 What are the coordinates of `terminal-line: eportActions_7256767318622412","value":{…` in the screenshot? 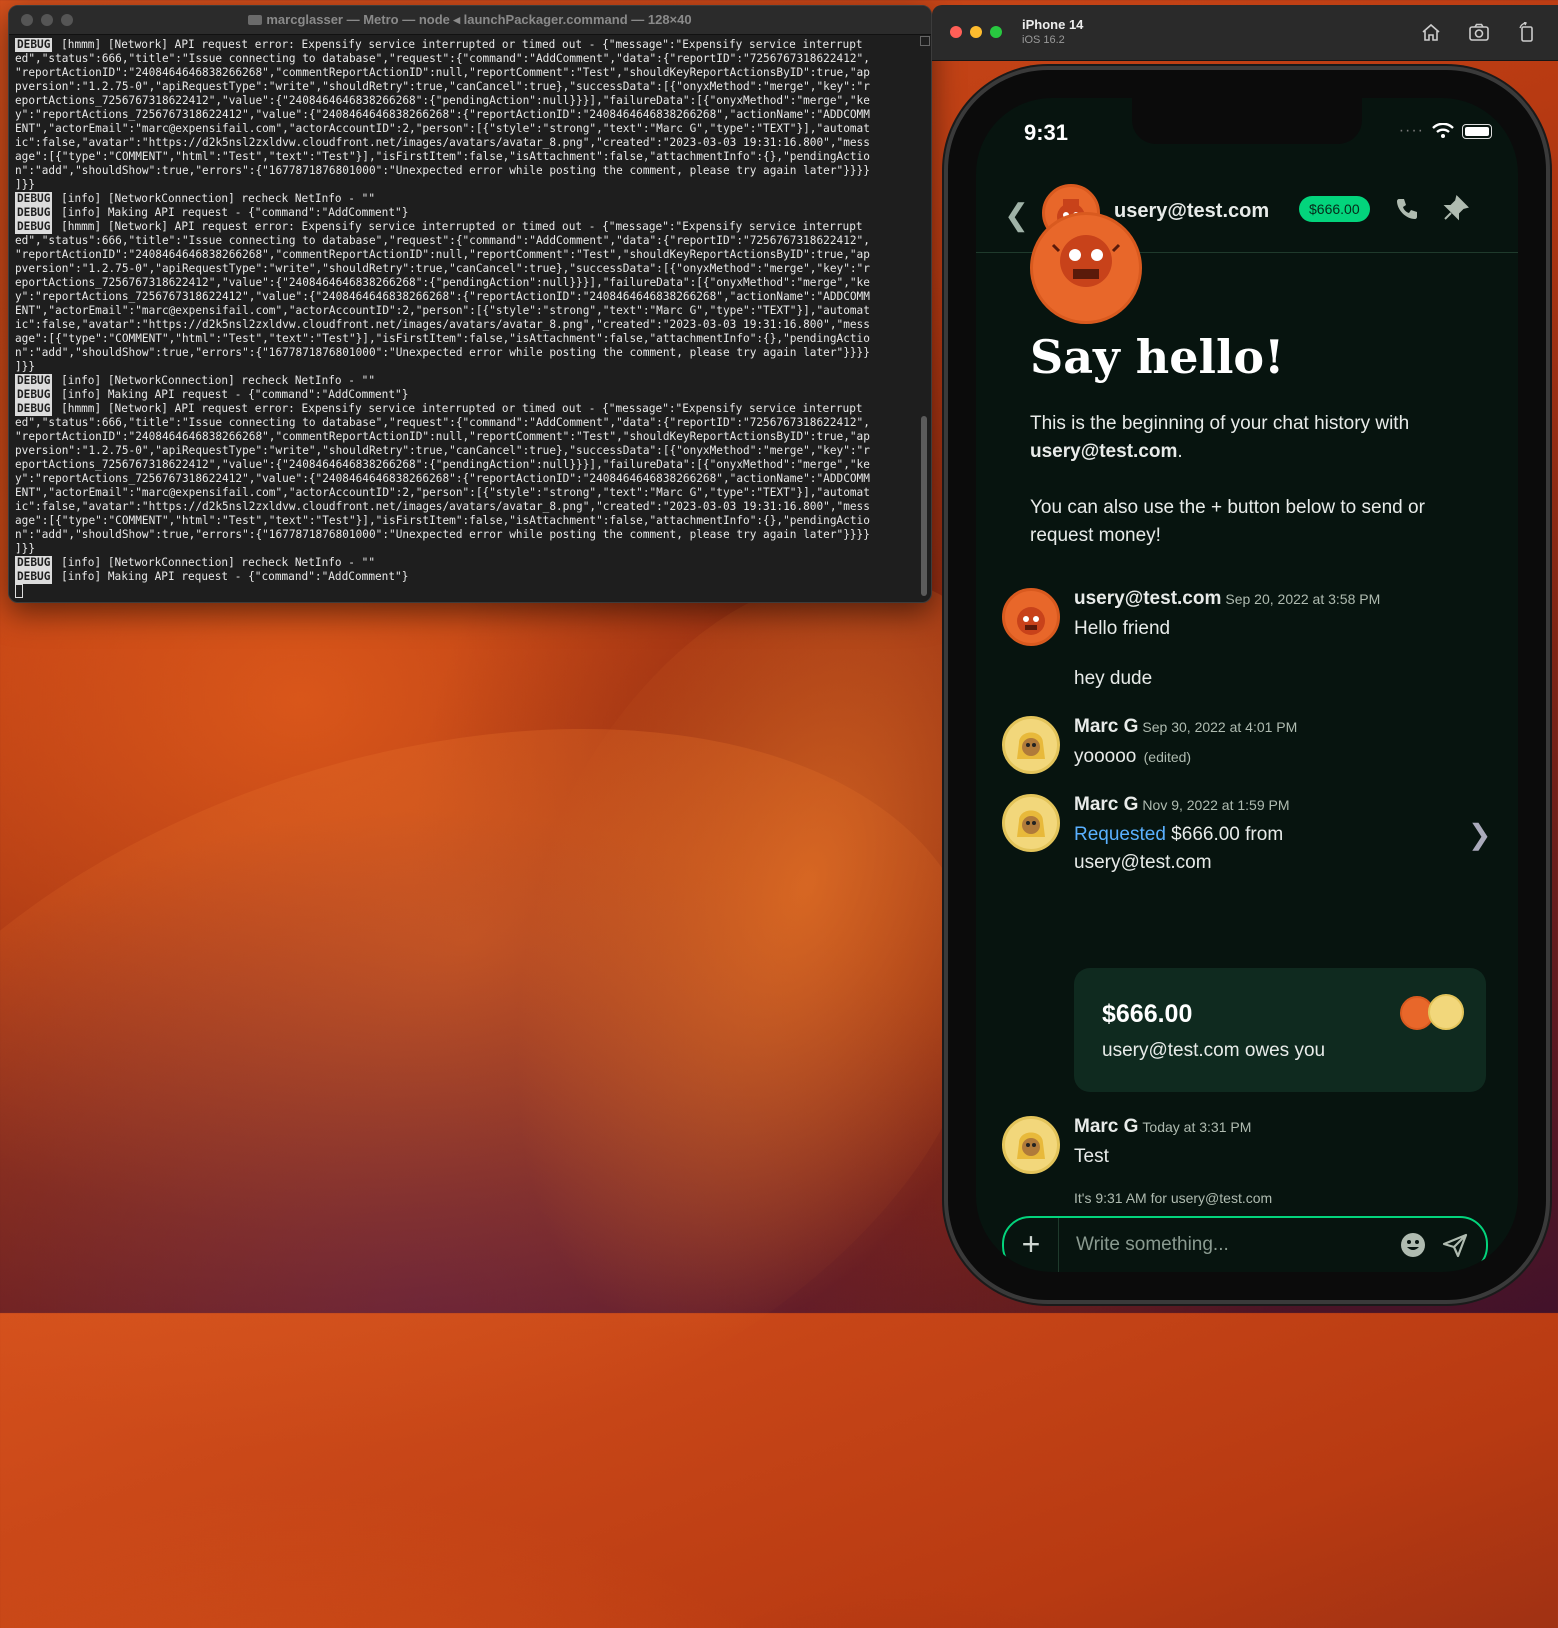 It's located at (465, 283).